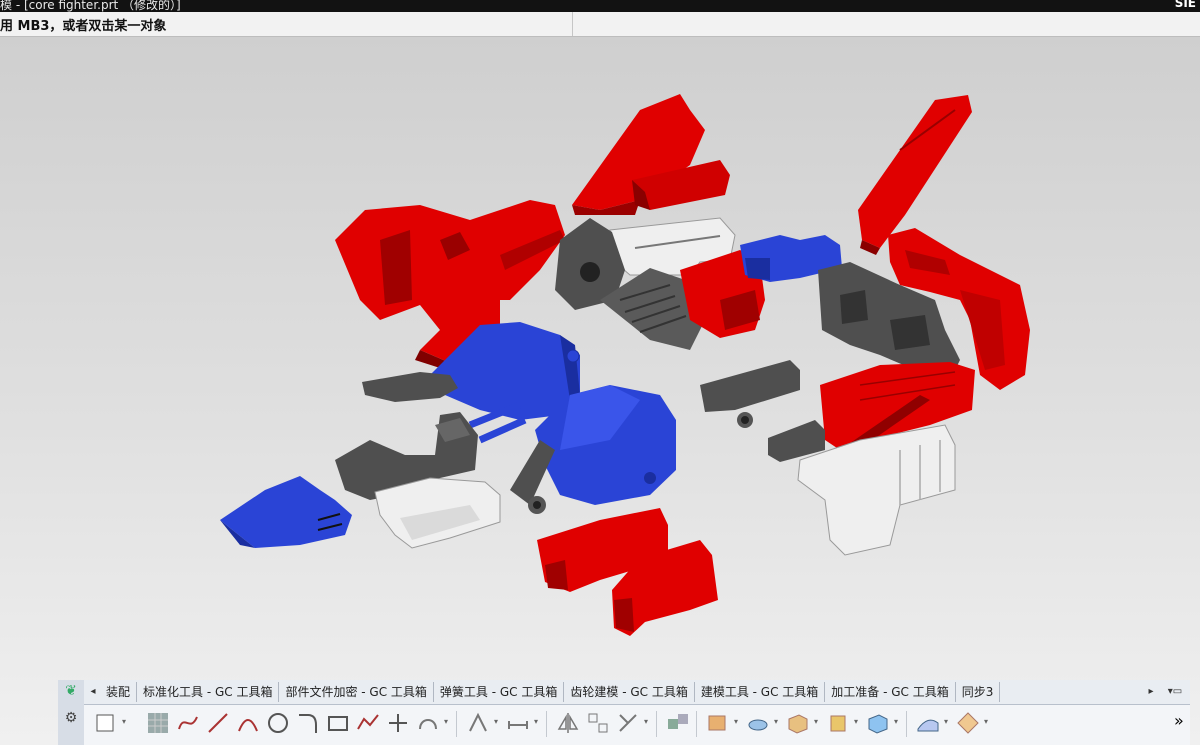  I want to click on leaf-icon: ❦, so click(71, 692).